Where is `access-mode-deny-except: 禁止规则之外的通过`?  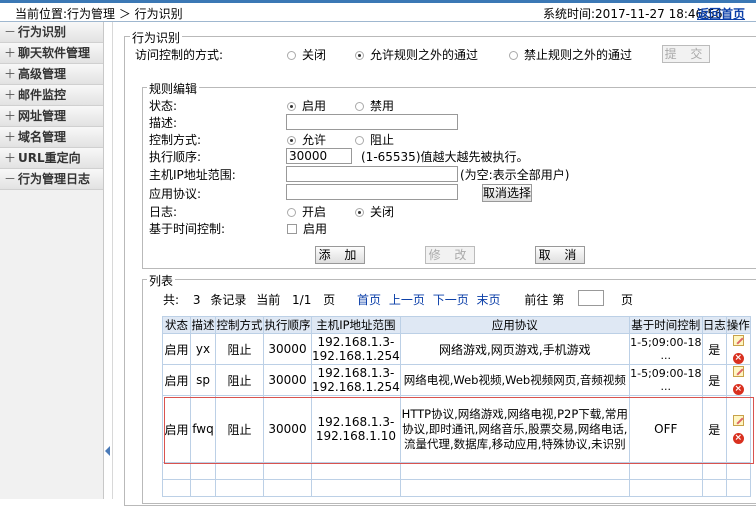 access-mode-deny-except: 禁止规则之外的通过 is located at coordinates (570, 54).